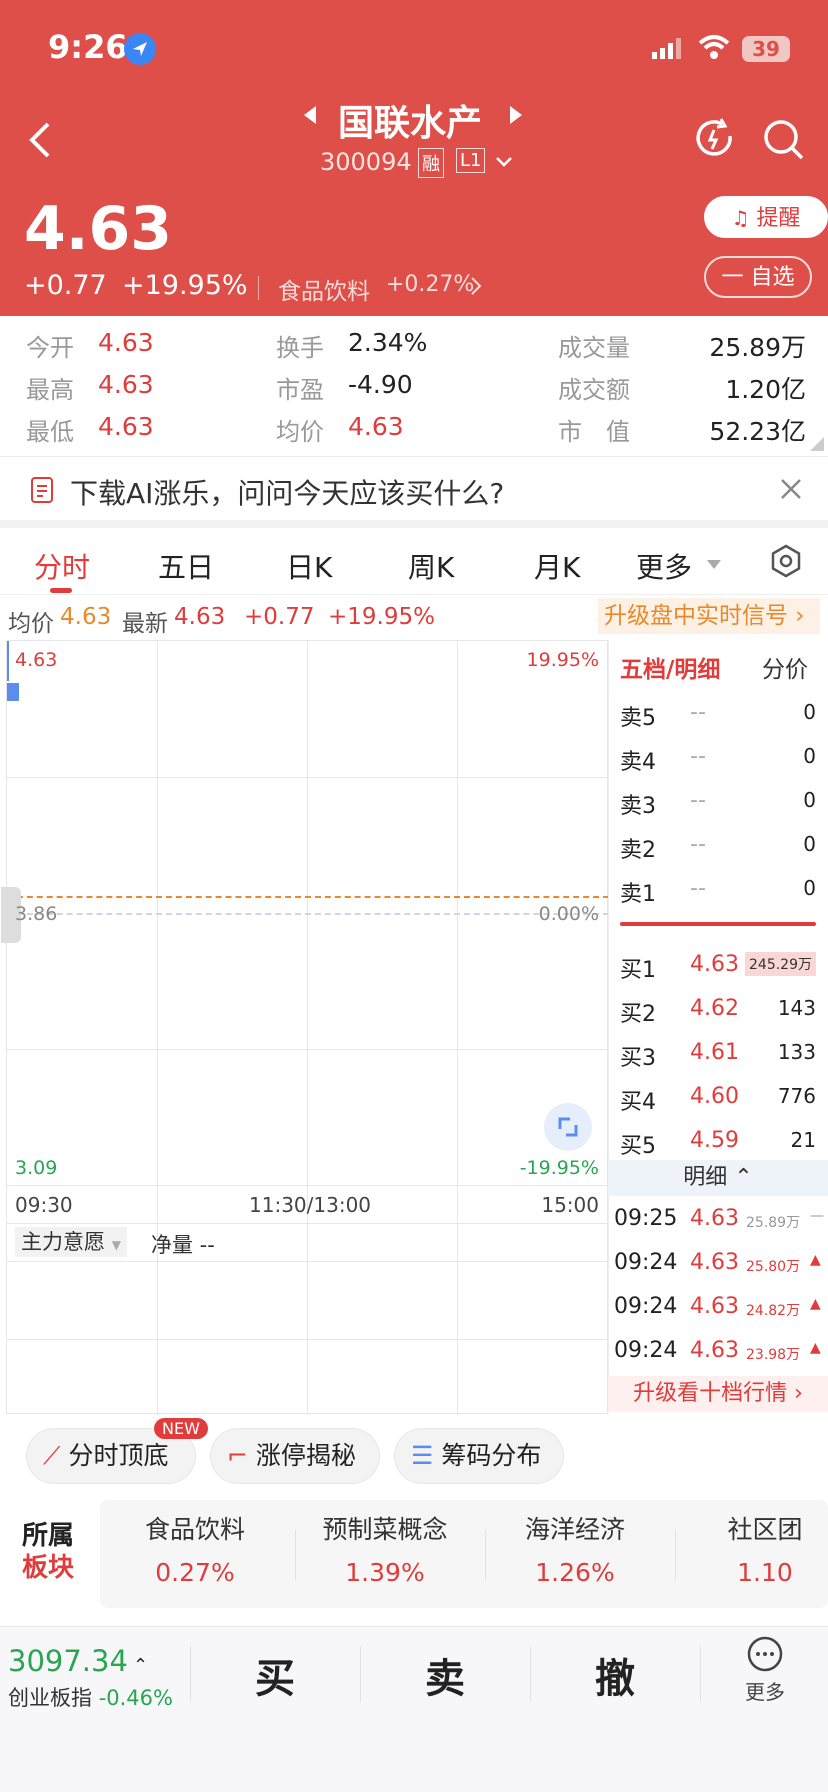 This screenshot has height=1792, width=828. Describe the element at coordinates (664, 566) in the screenshot. I see `tab-more: 更多` at that location.